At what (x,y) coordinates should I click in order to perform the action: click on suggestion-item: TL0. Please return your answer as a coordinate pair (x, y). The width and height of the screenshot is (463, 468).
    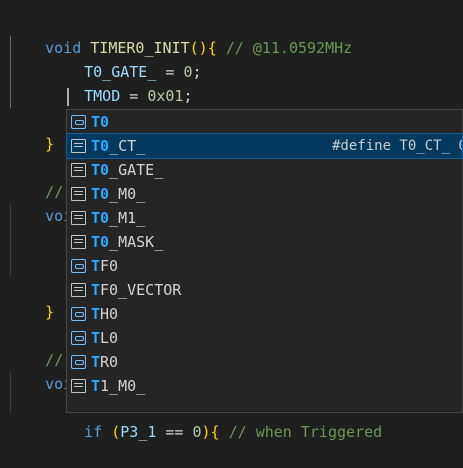
    Looking at the image, I should click on (264, 338).